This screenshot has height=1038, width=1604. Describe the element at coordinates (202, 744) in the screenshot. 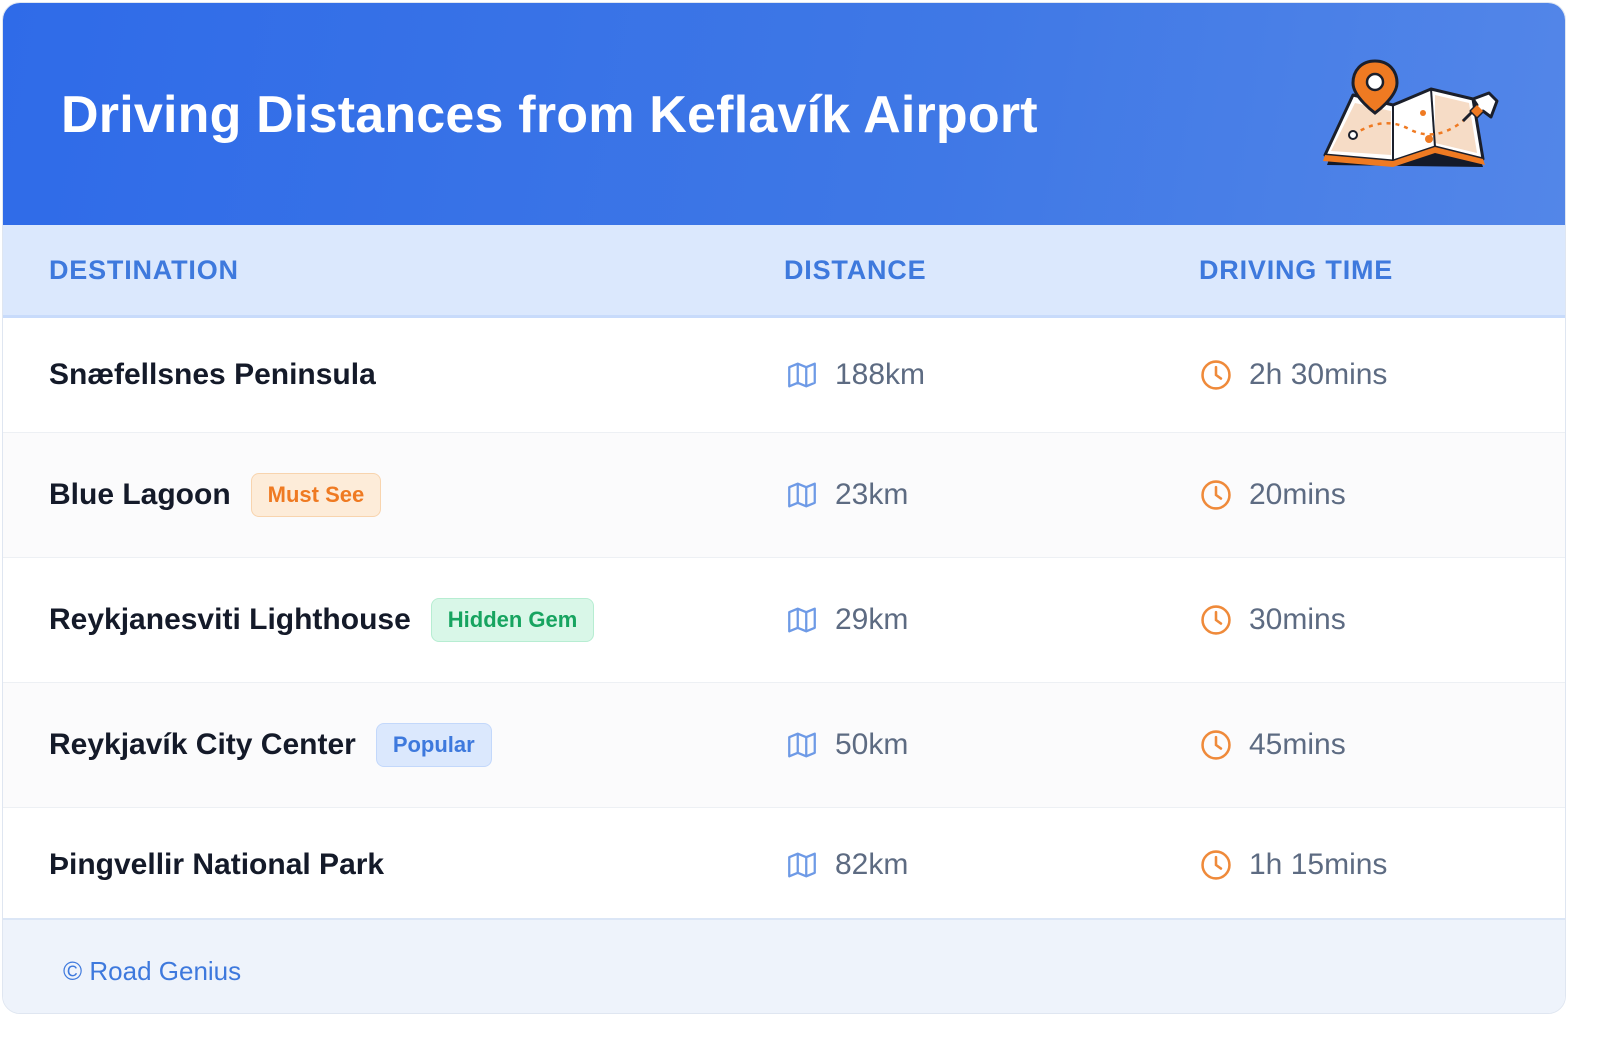

I see `destination-name: Reykjavík City Center` at that location.